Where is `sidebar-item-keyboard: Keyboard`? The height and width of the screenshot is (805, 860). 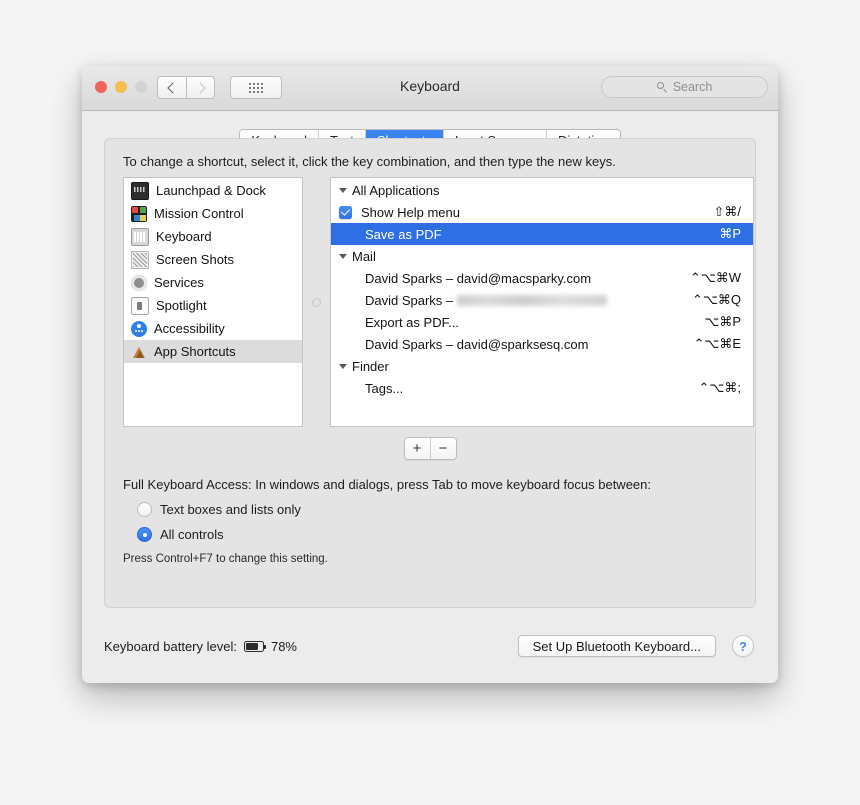 sidebar-item-keyboard: Keyboard is located at coordinates (213, 236).